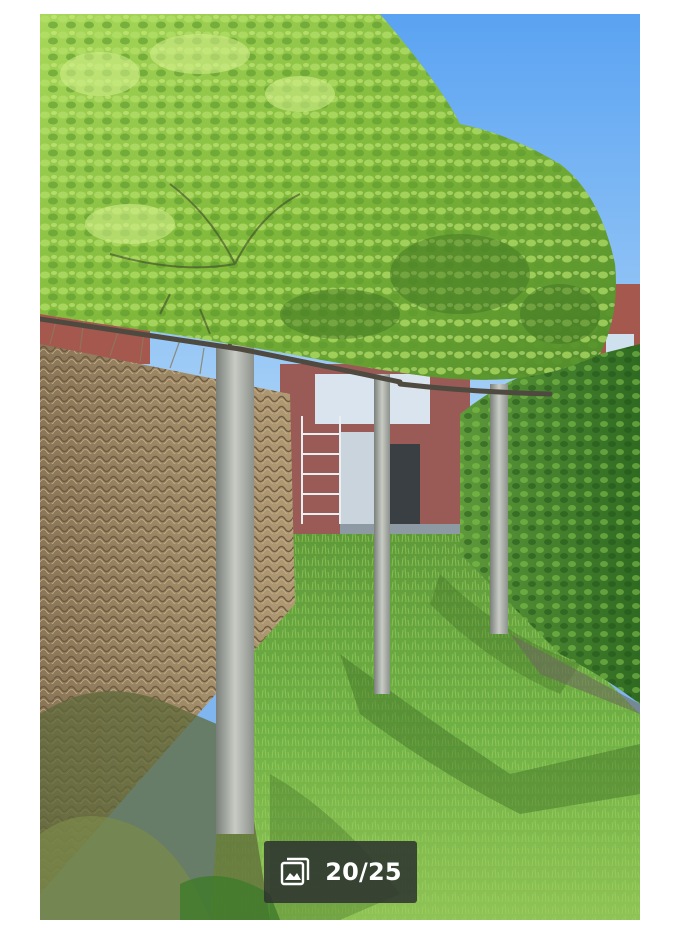 The width and height of the screenshot is (676, 946). What do you see at coordinates (363, 872) in the screenshot?
I see `gallery-counter-text: 20/25` at bounding box center [363, 872].